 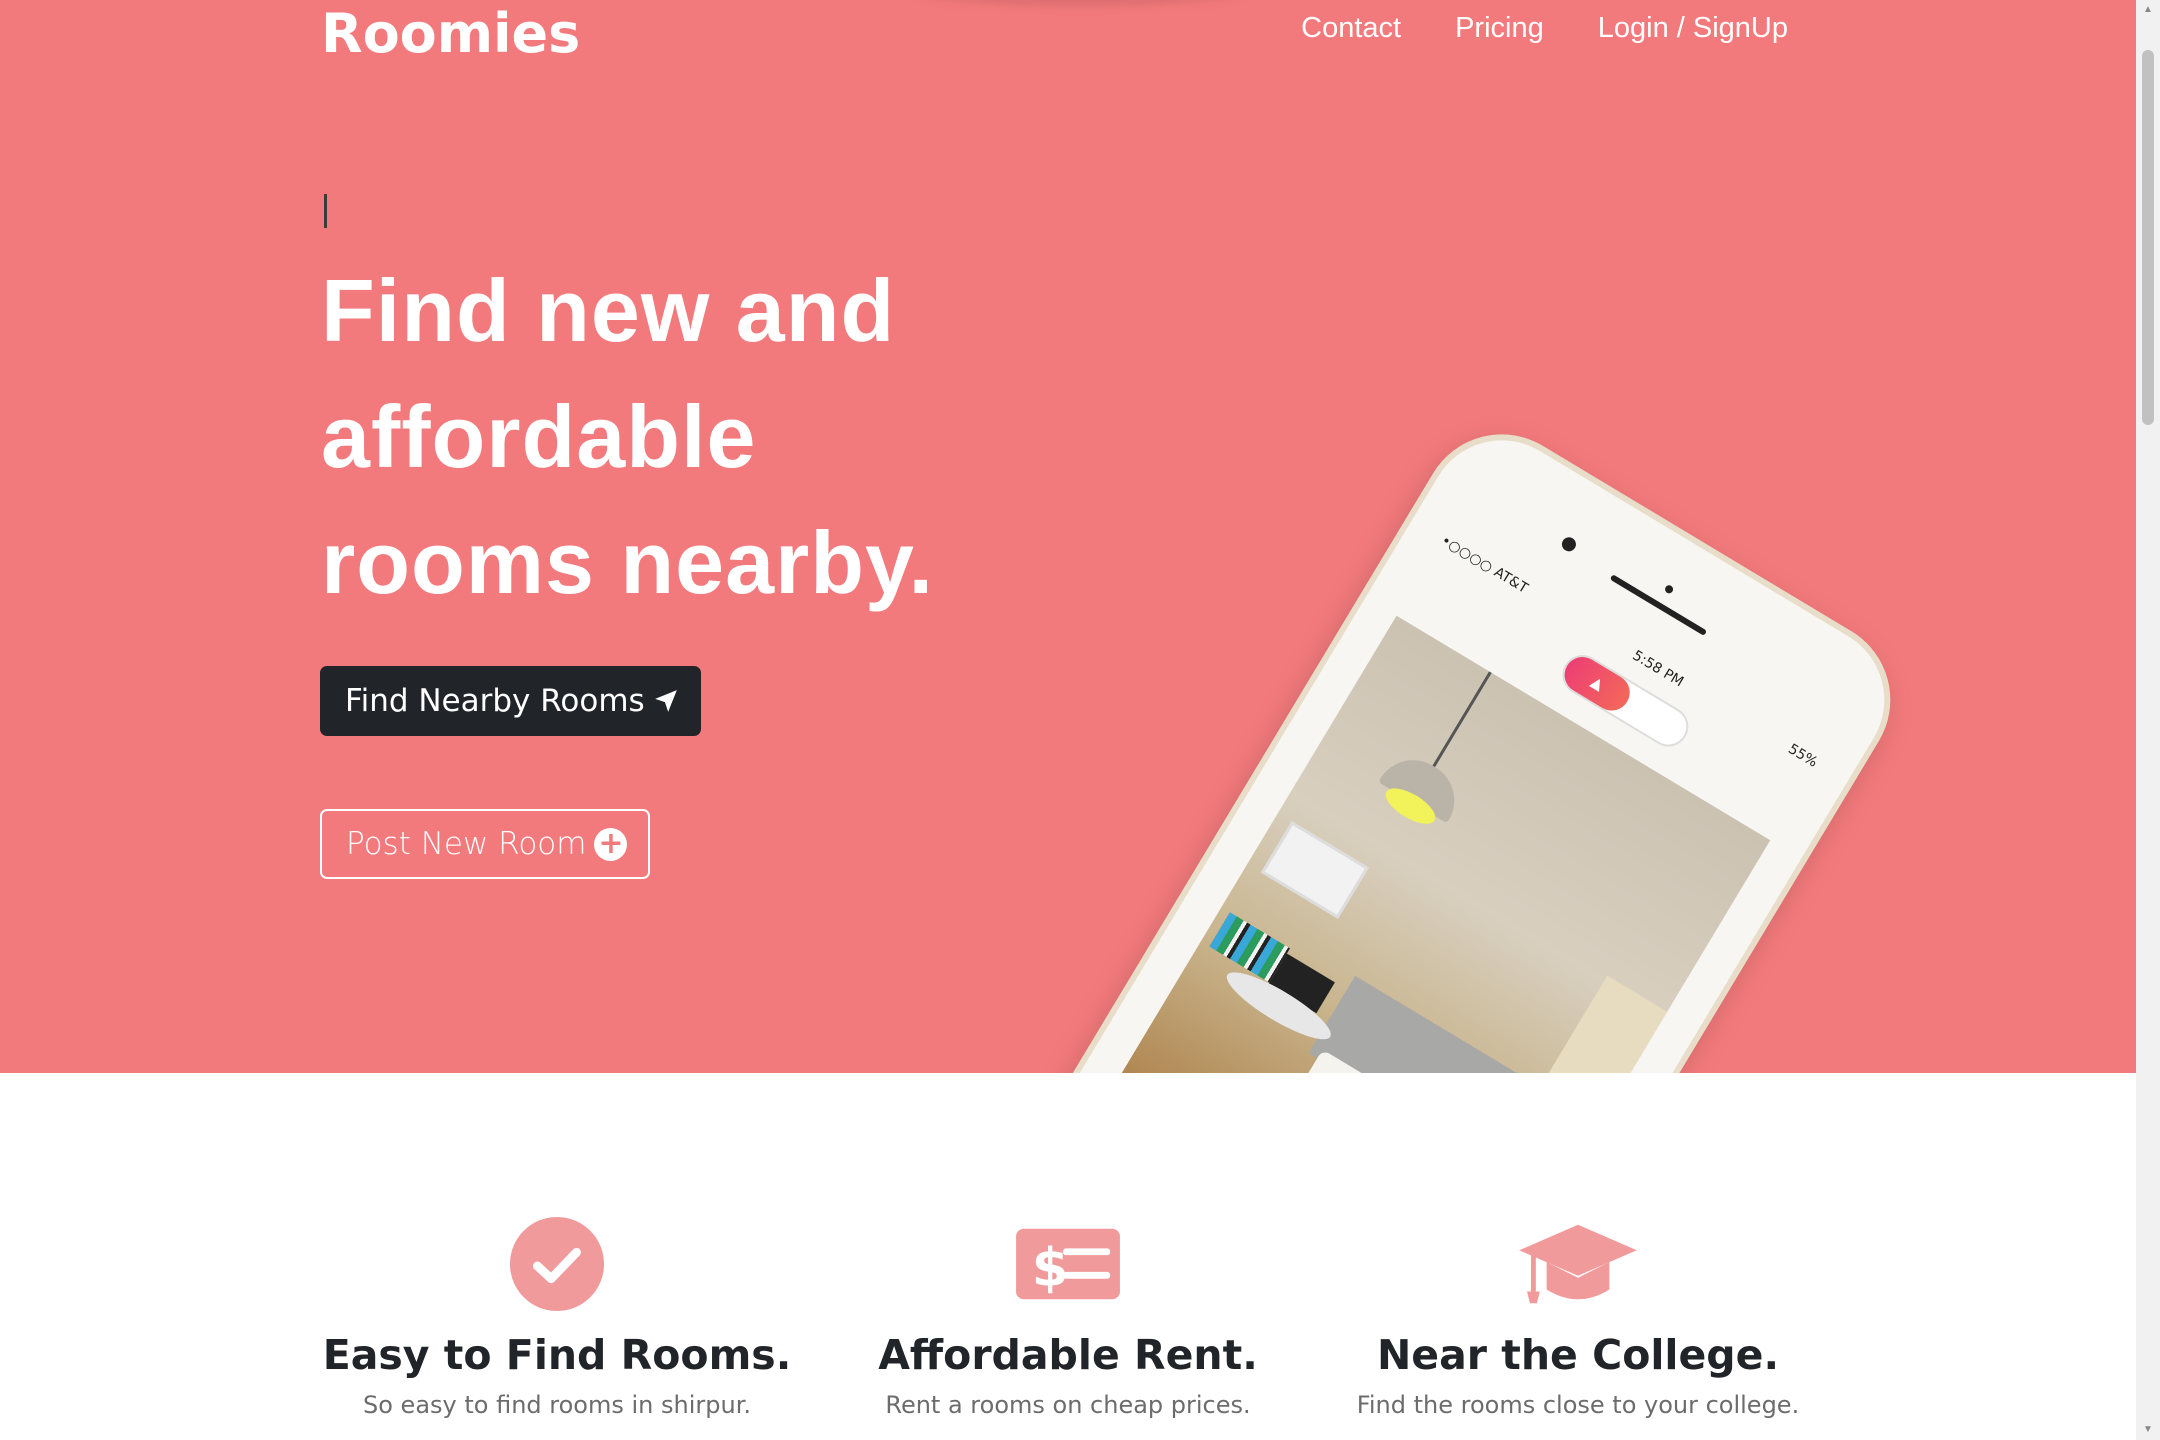 What do you see at coordinates (1570, 1024) in the screenshot?
I see `window-curtain` at bounding box center [1570, 1024].